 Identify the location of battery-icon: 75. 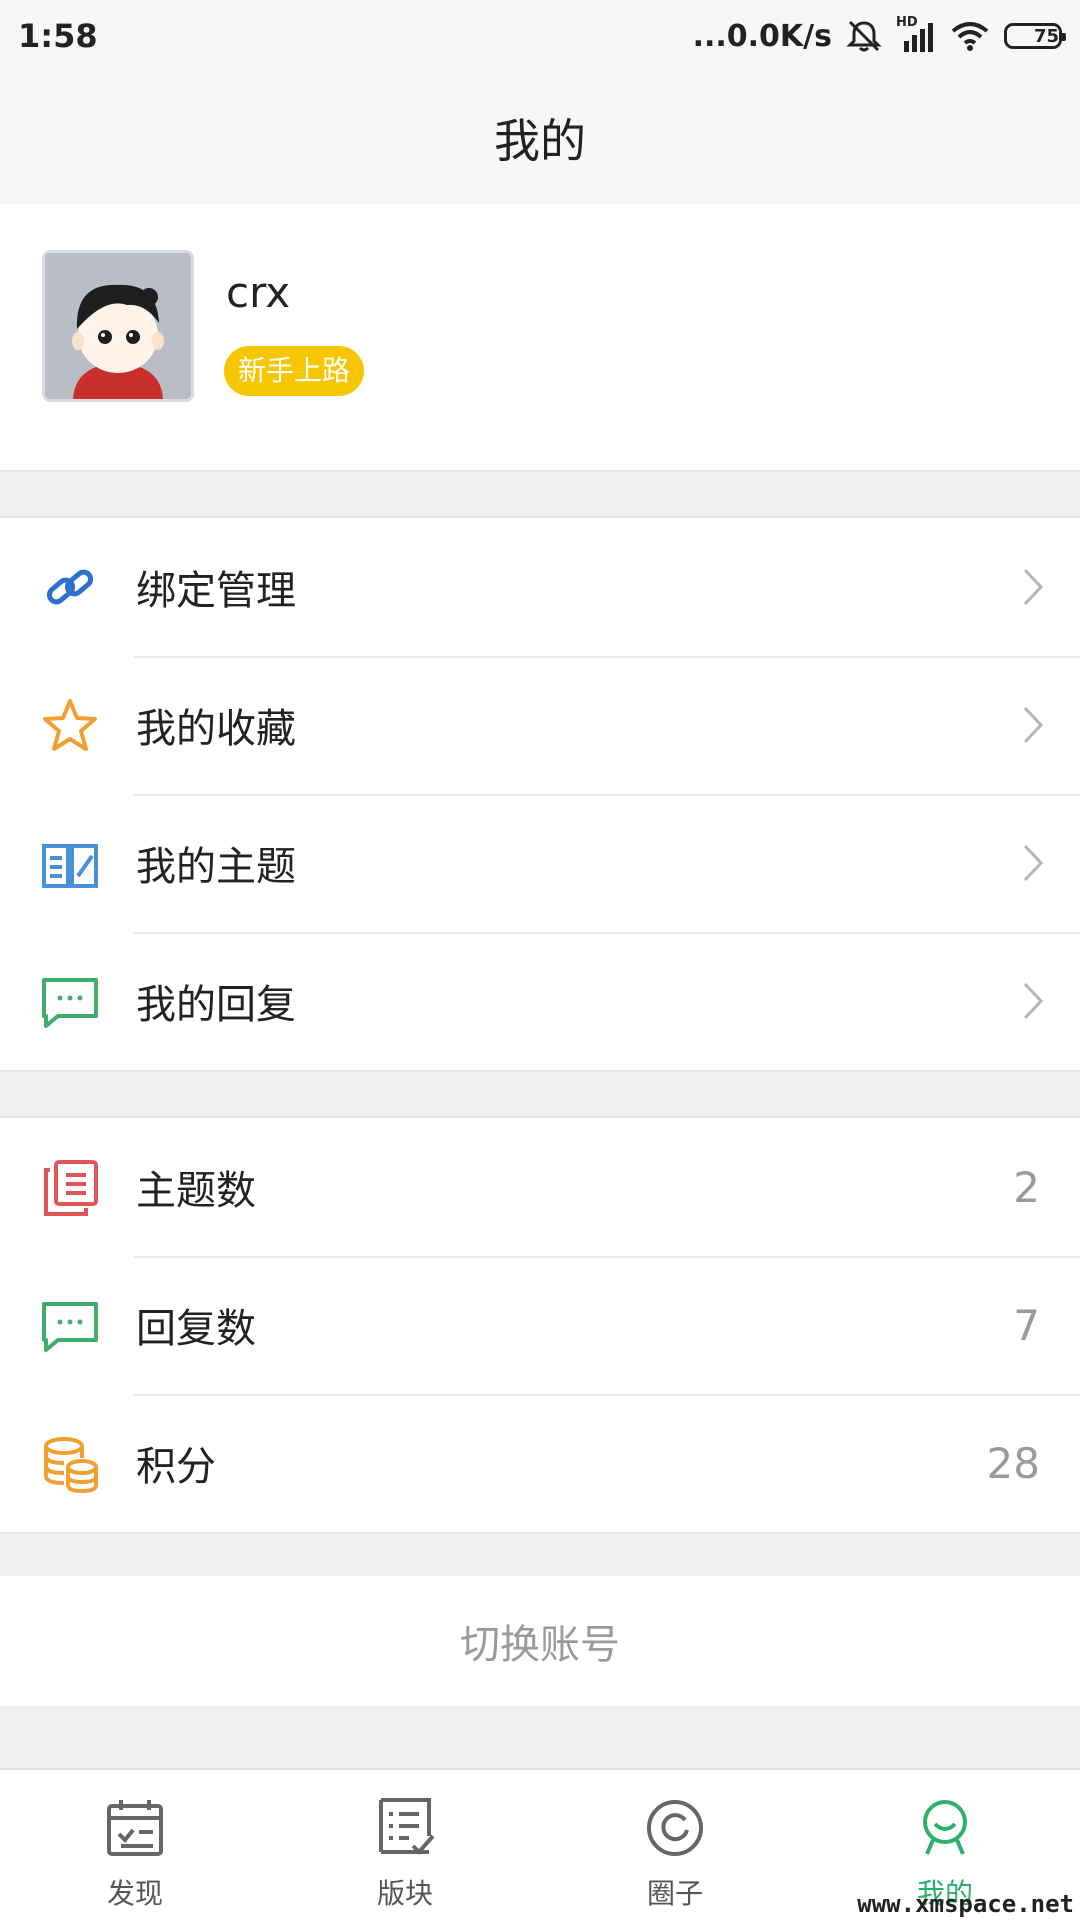
(1035, 36).